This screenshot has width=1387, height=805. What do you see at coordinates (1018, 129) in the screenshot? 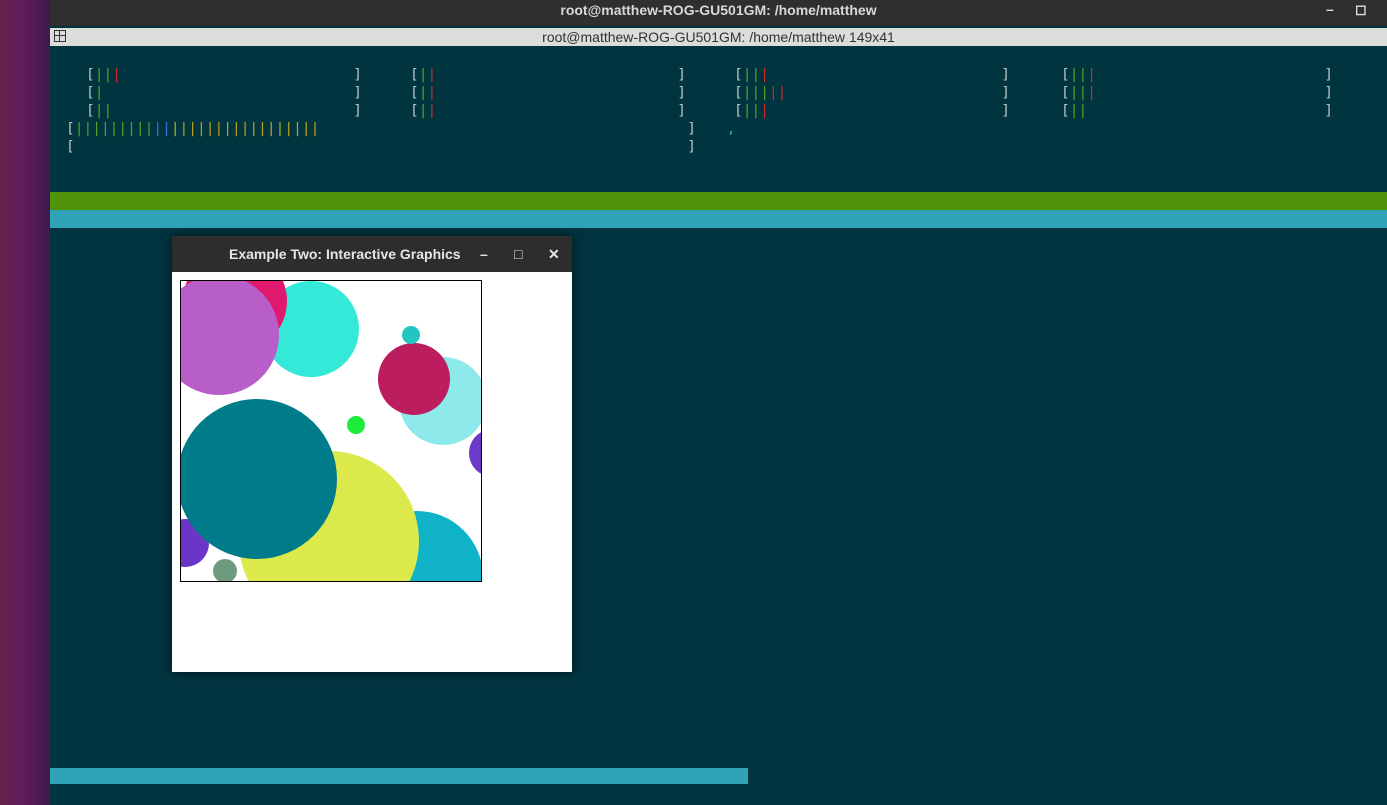
I see `info-line: ,` at bounding box center [1018, 129].